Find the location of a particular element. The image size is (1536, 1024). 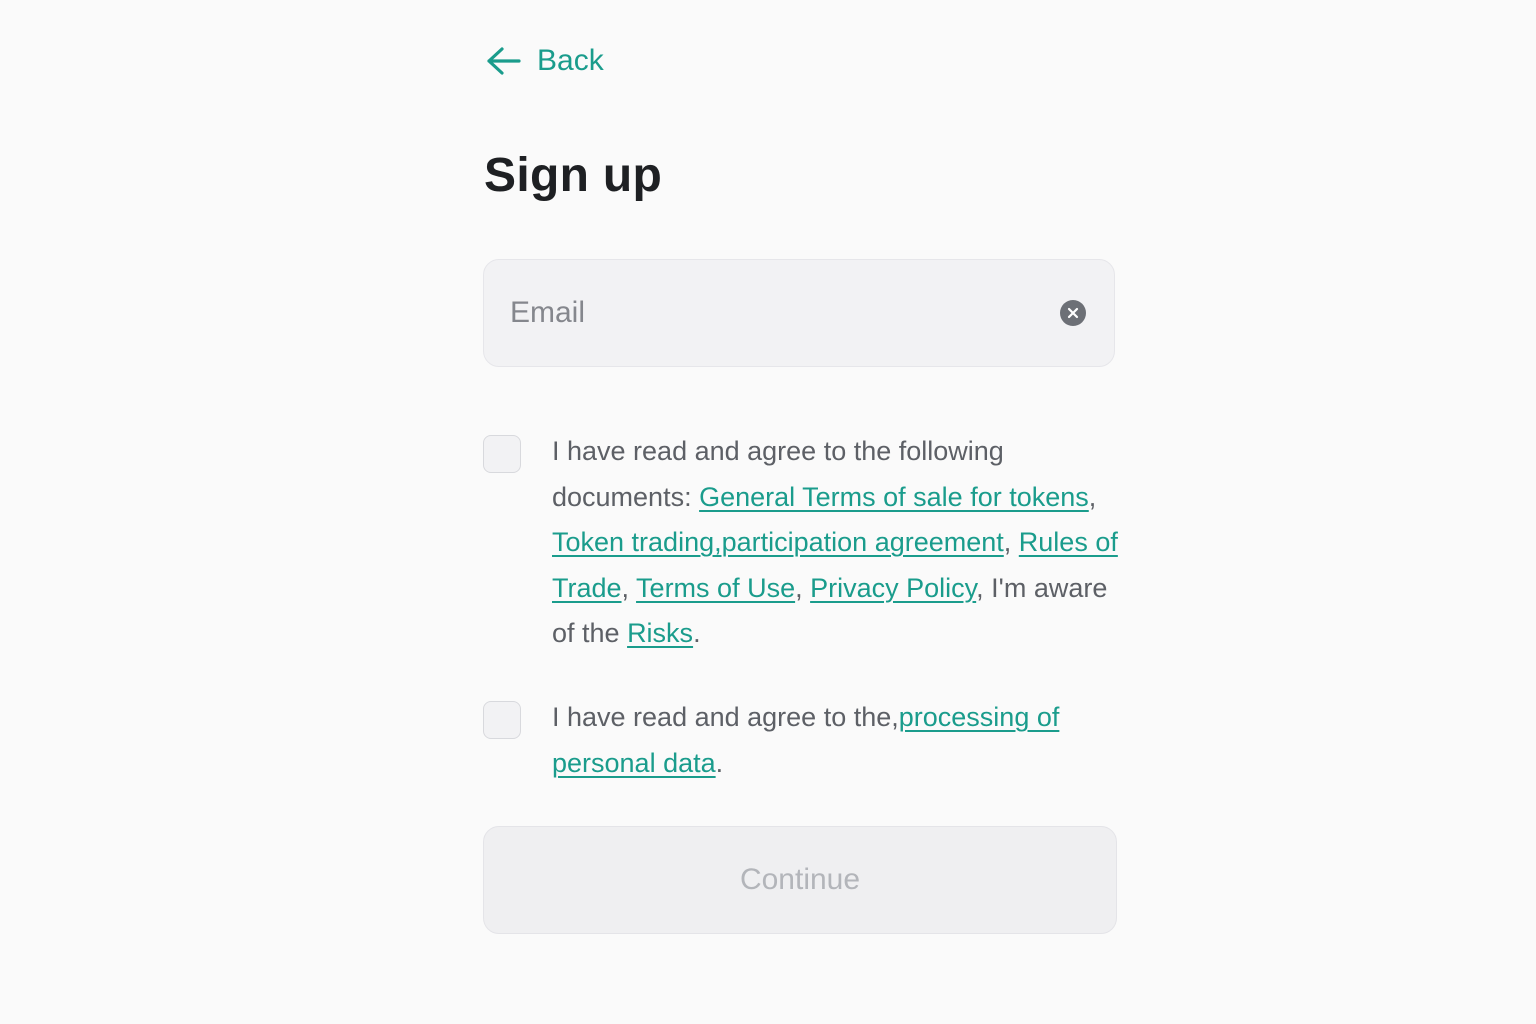

clear-icon is located at coordinates (1073, 313).